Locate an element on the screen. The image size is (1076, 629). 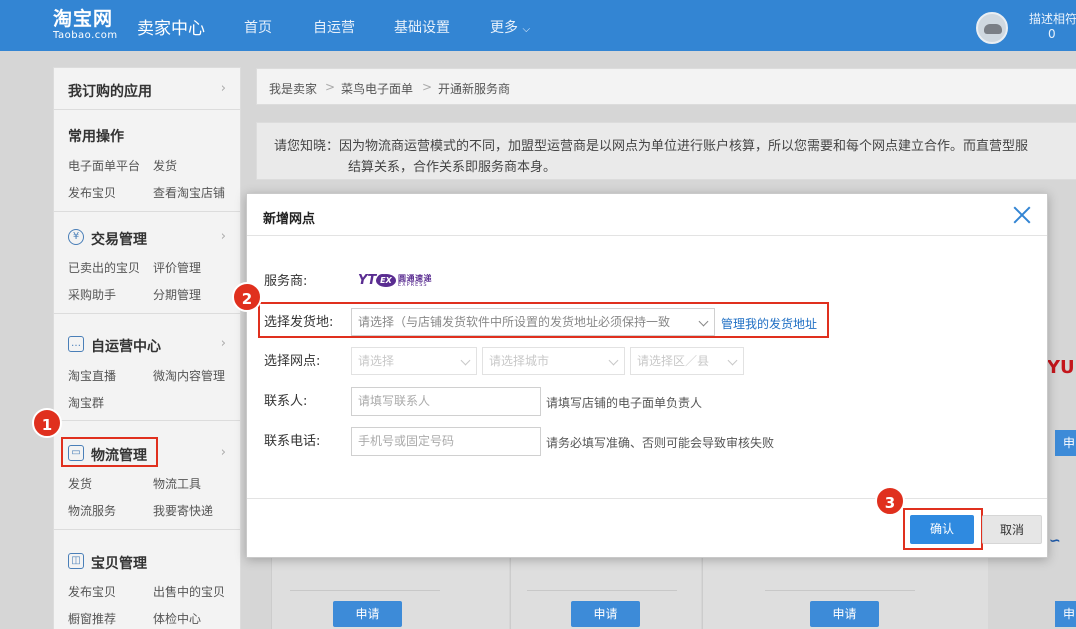
outlet-label: 选择网点: is located at coordinates (292, 361).